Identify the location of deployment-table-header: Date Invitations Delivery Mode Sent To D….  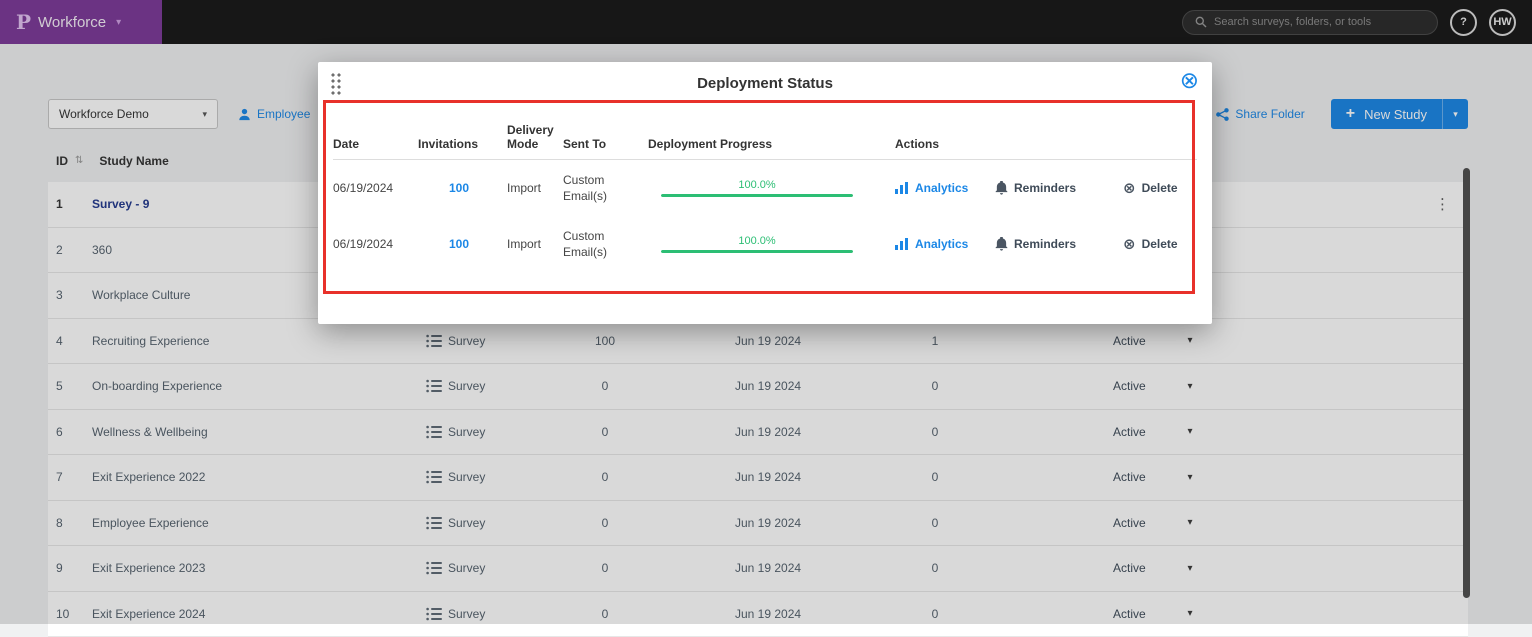
(765, 132).